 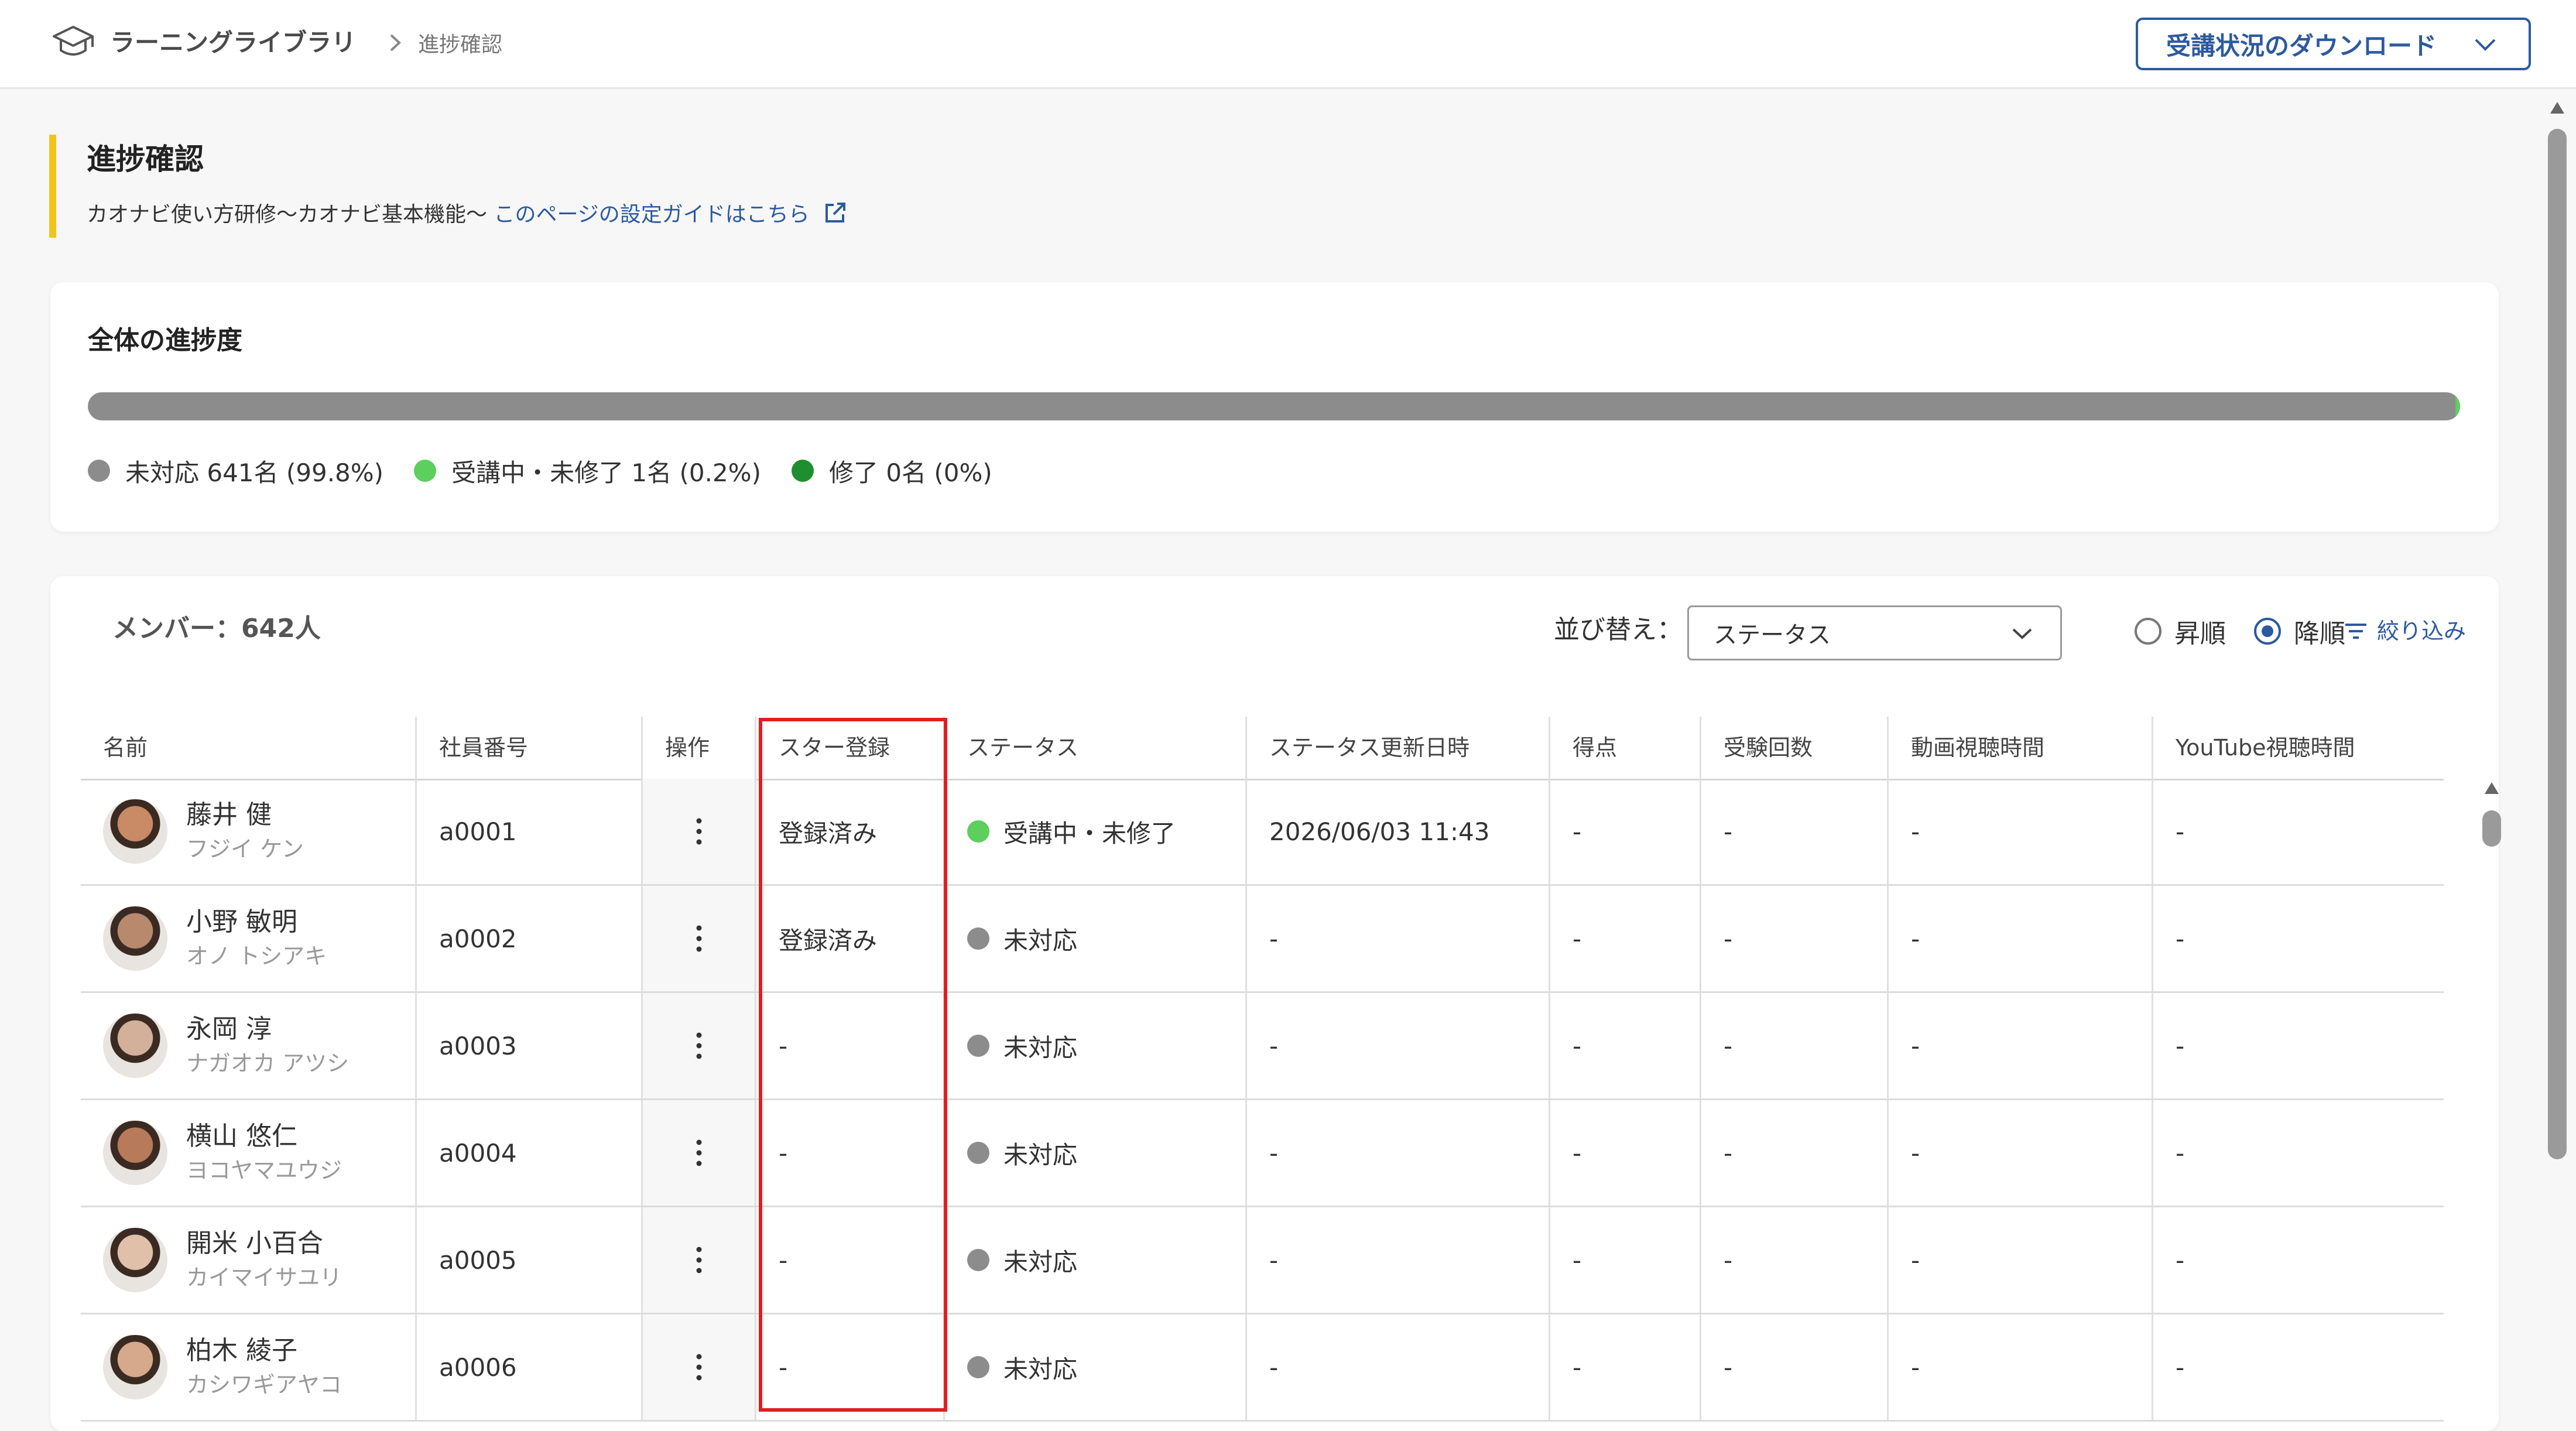 I want to click on settings-guide-link: このページの設定ガイドはこちら, so click(x=671, y=215).